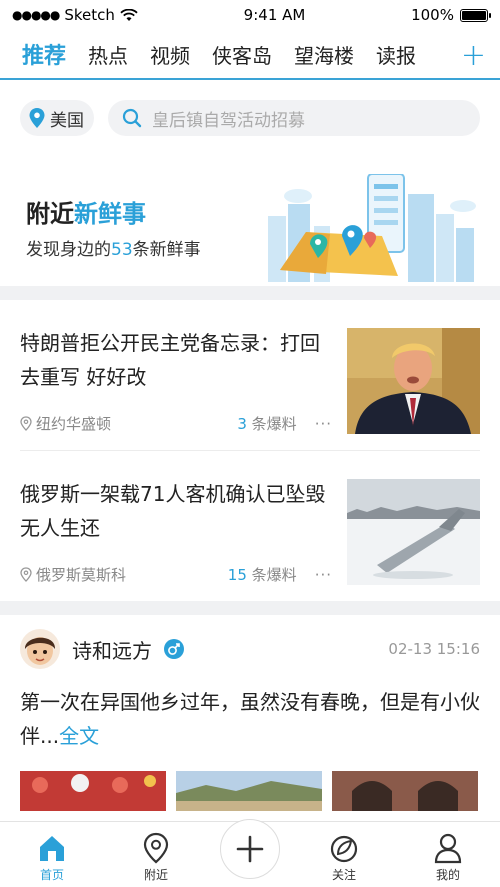 Image resolution: width=500 pixels, height=887 pixels. What do you see at coordinates (51, 875) in the screenshot?
I see `nav-label: 首页` at bounding box center [51, 875].